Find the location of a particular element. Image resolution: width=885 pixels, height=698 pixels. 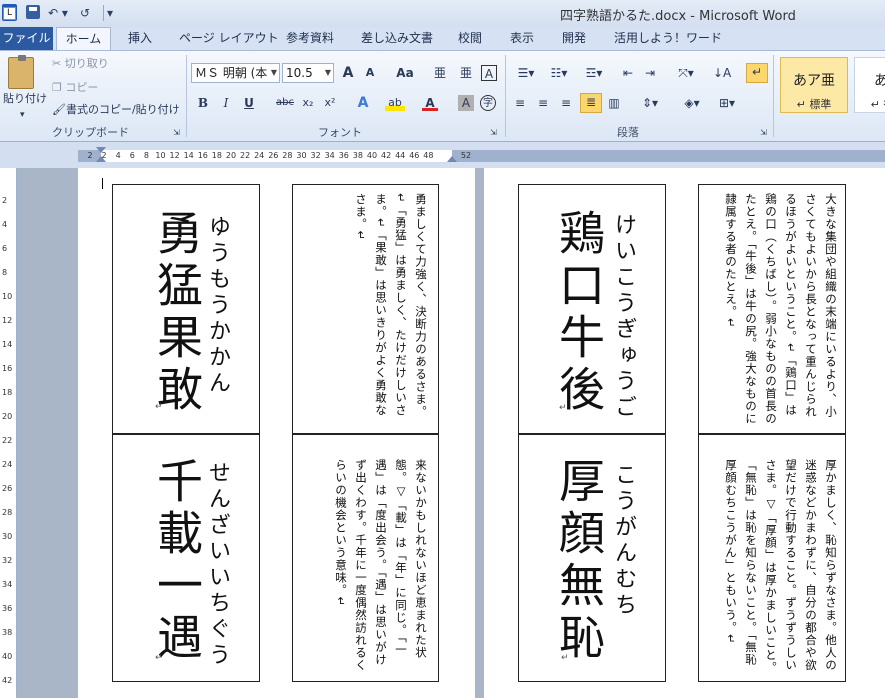

superscript-icon: x² is located at coordinates (330, 103).